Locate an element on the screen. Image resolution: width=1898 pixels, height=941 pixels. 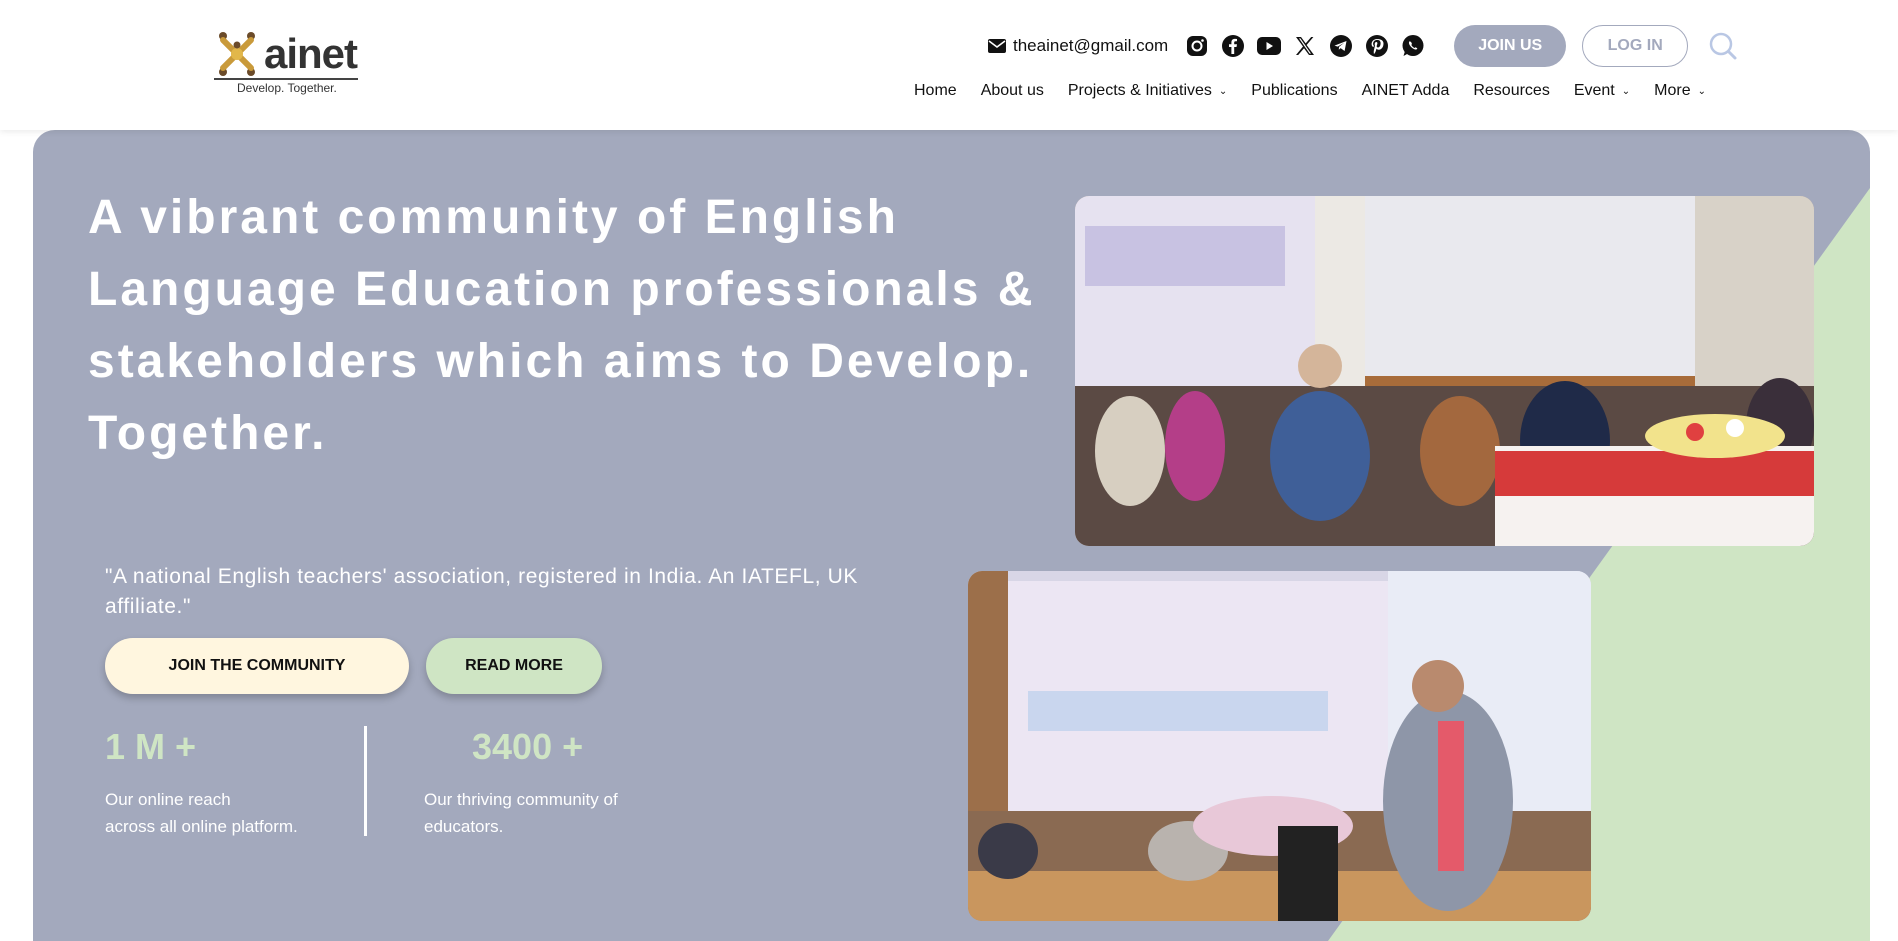
nav-ainet-adda-label: AINET Adda is located at coordinates (1405, 90).